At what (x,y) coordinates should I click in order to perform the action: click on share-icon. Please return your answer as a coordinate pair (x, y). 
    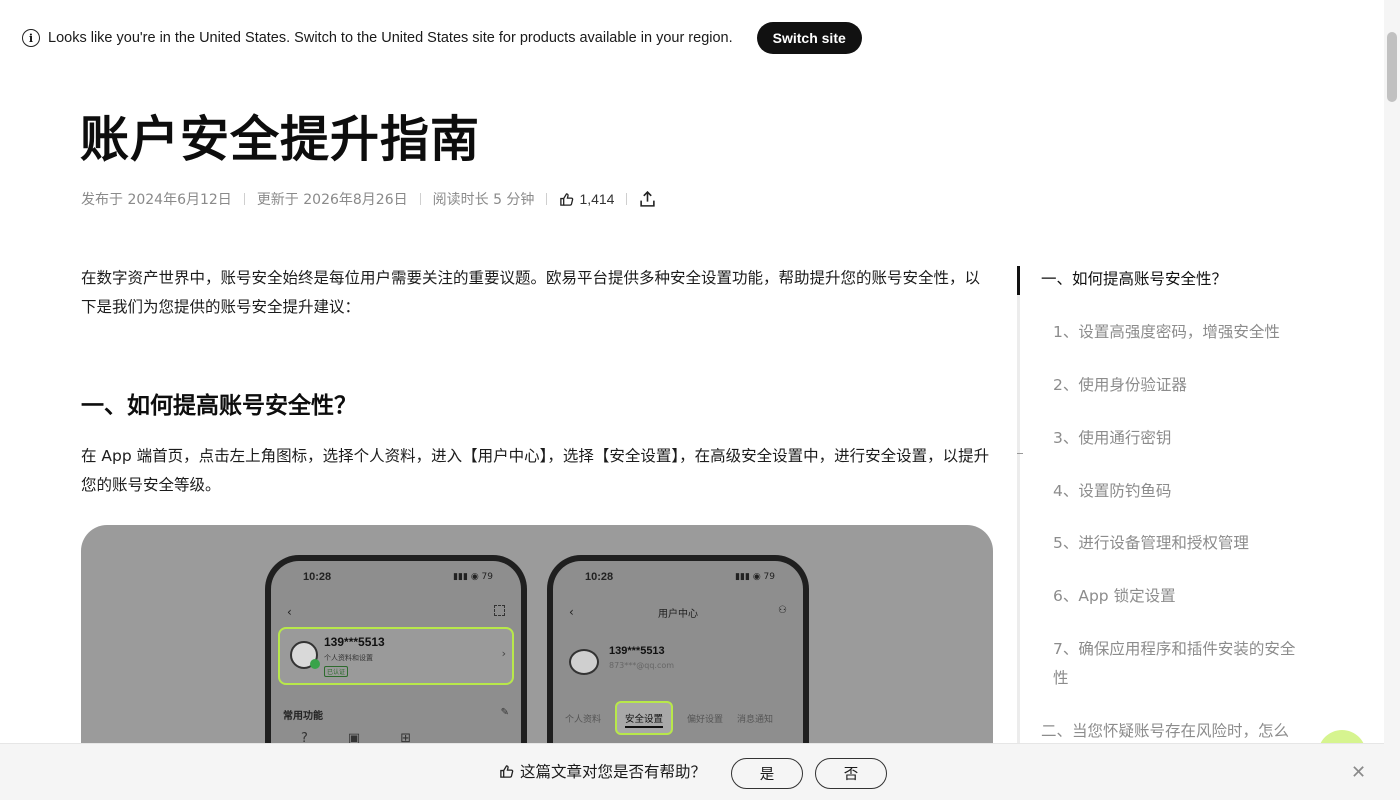
    Looking at the image, I should click on (648, 198).